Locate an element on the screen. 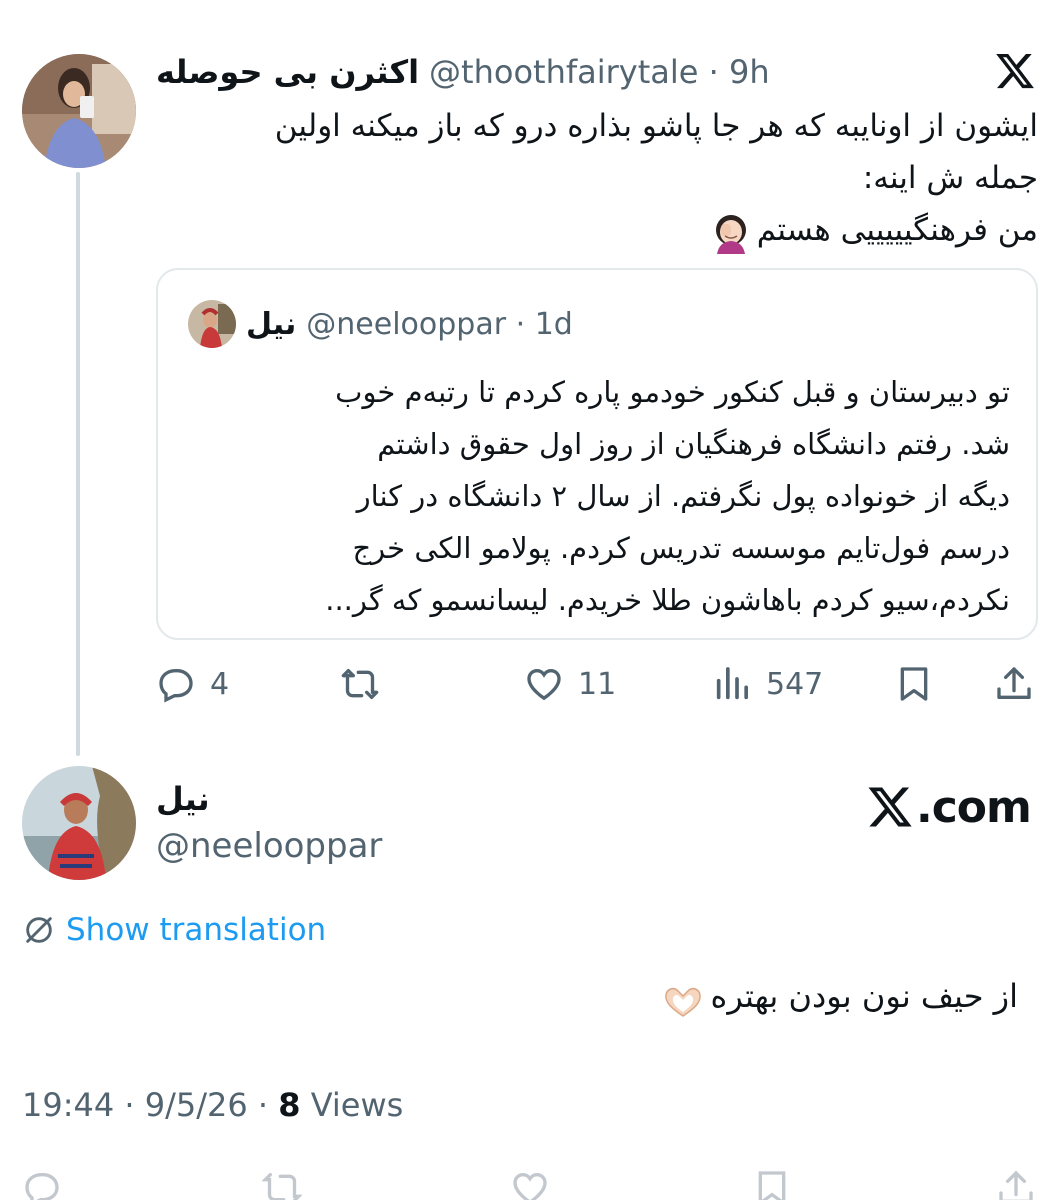  reply-author-handle: @neelooppar is located at coordinates (269, 846).